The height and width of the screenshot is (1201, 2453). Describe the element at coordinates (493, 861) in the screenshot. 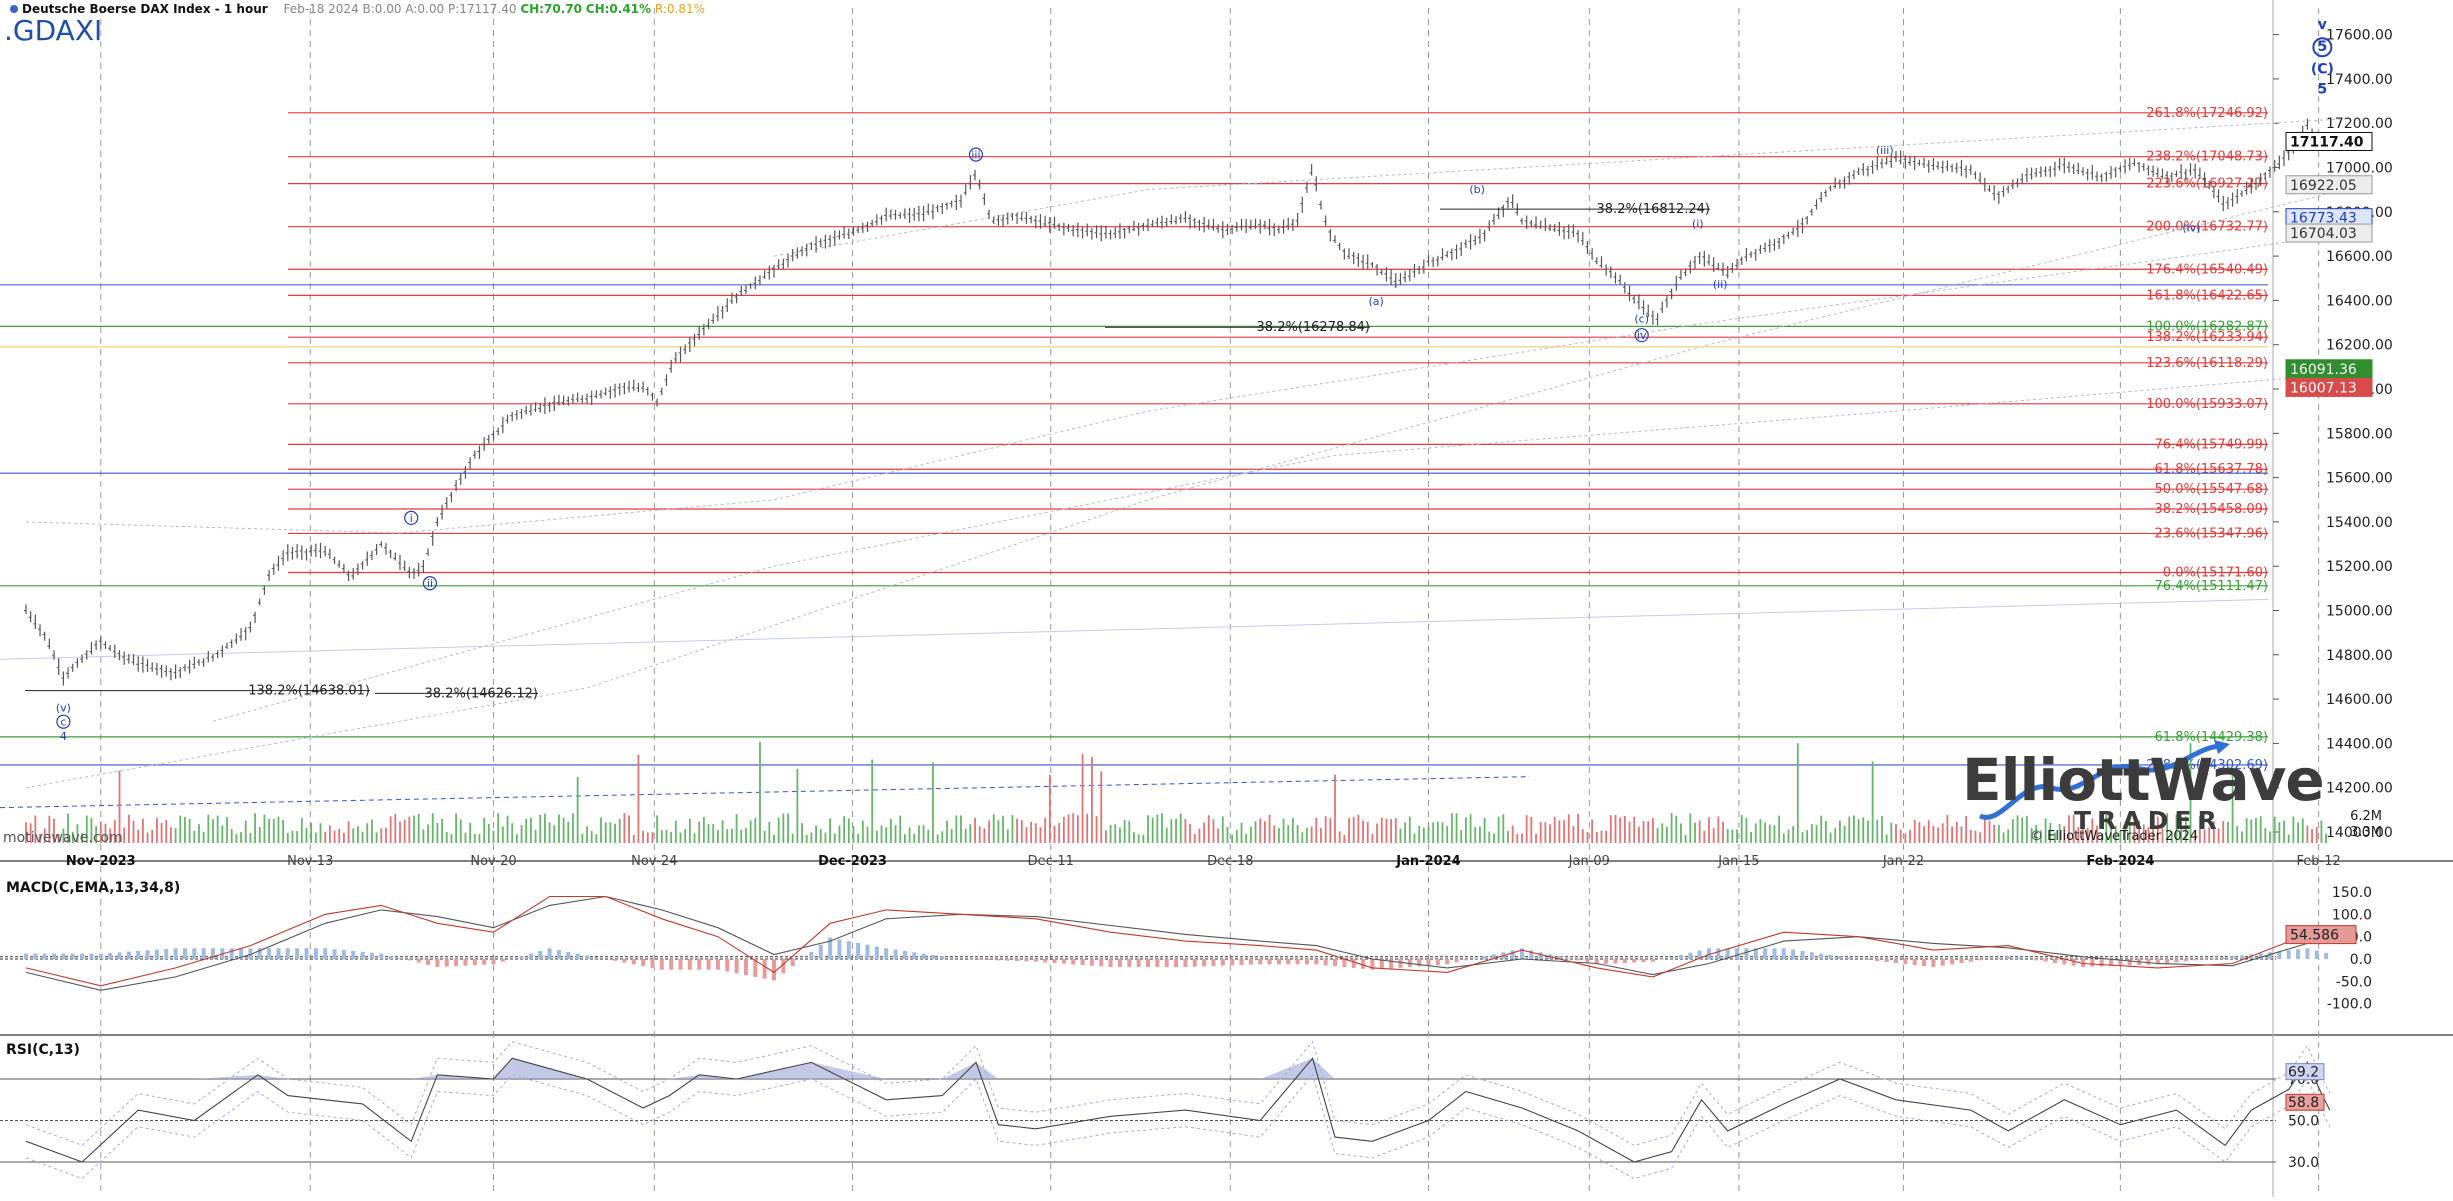

I see `x-tick-label: Nov-20` at that location.